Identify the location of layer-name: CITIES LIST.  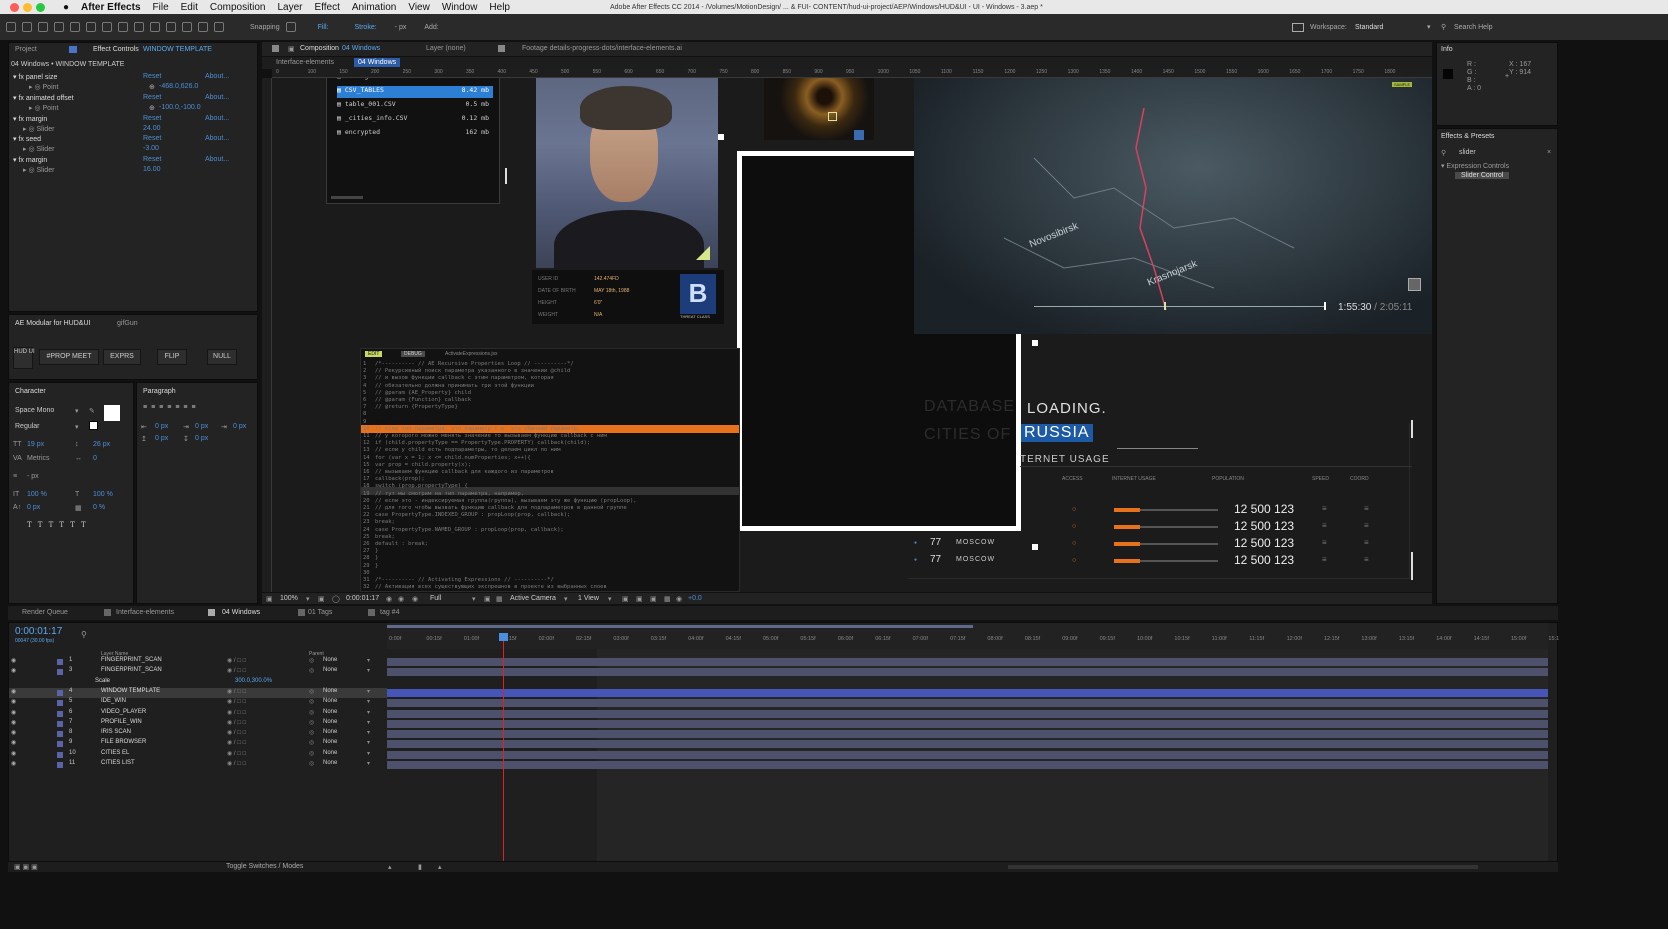
(118, 763).